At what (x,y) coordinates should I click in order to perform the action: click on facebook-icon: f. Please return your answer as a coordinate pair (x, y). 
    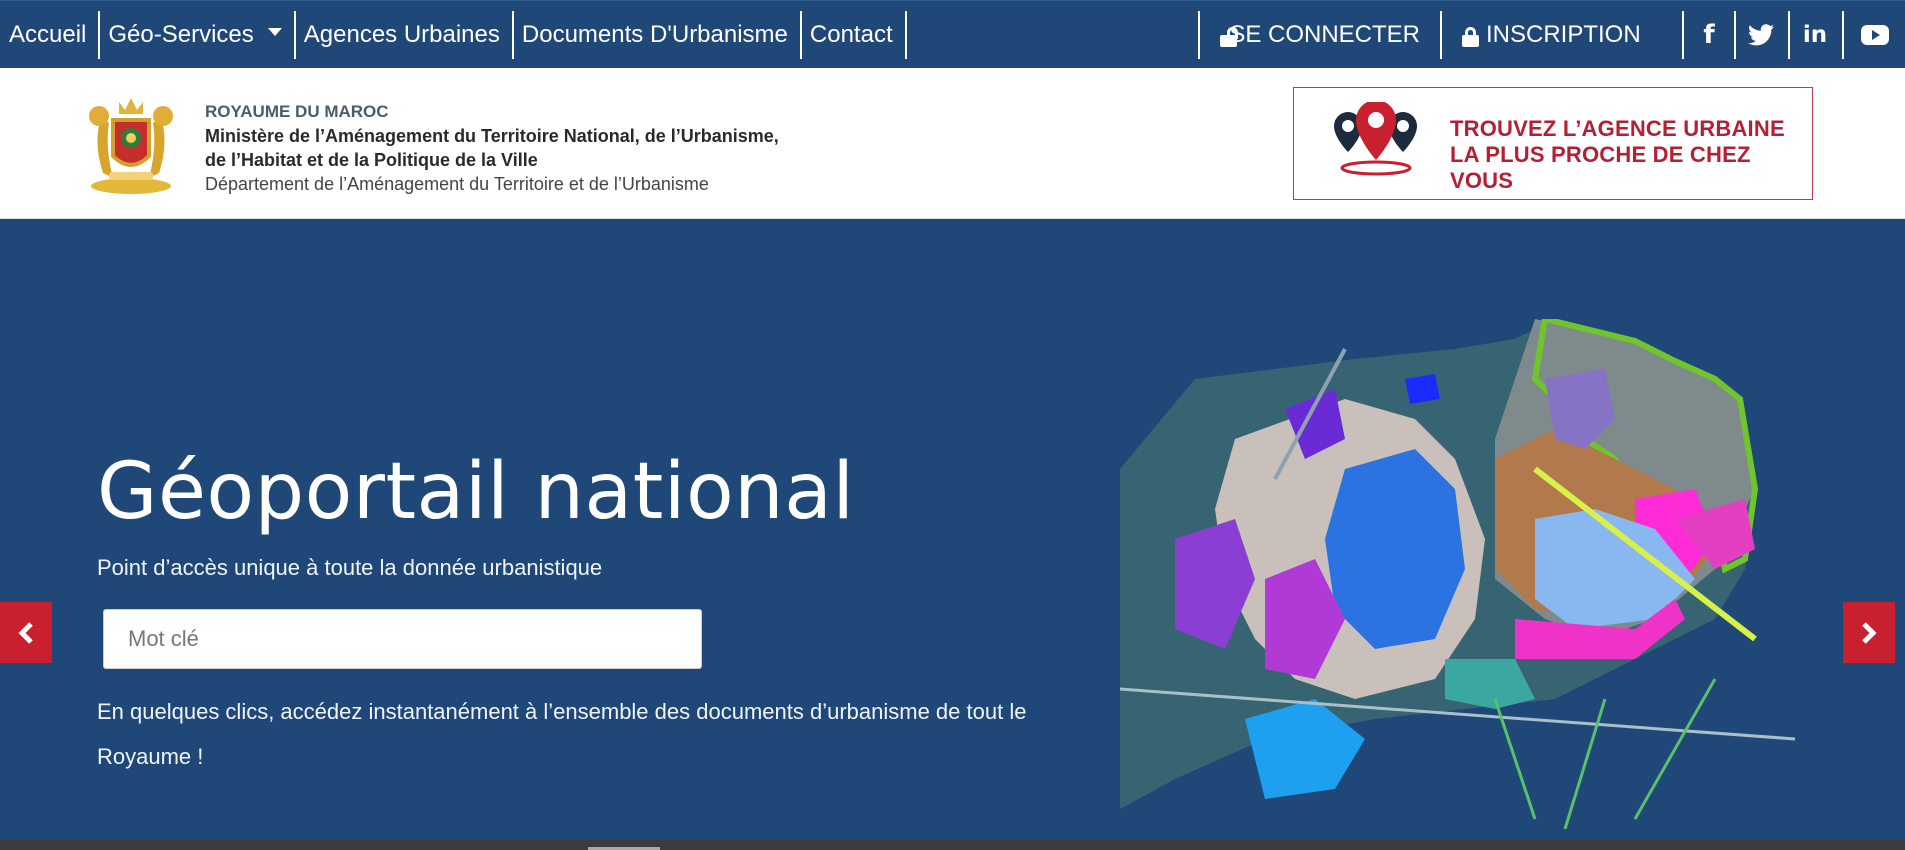
    Looking at the image, I should click on (1709, 35).